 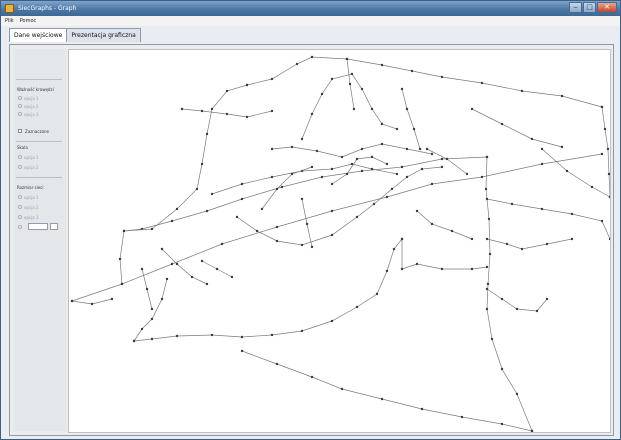 What do you see at coordinates (9, 21) in the screenshot?
I see `menu-item-plik: Plik` at bounding box center [9, 21].